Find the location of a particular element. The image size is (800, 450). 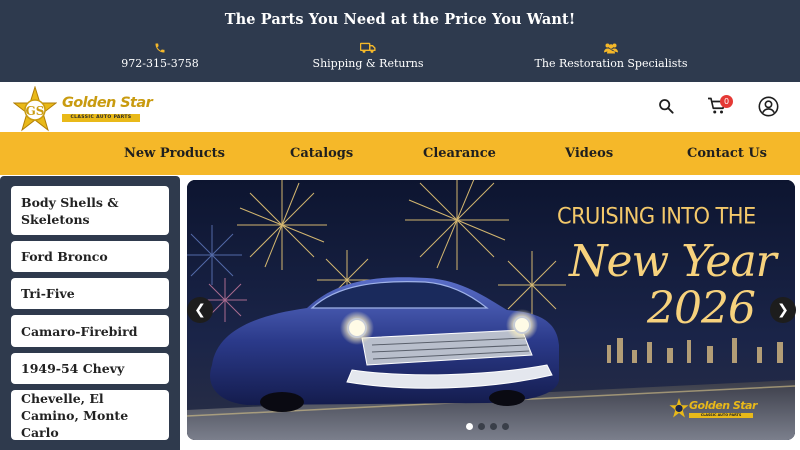

svg-text: GS is located at coordinates (35, 111).